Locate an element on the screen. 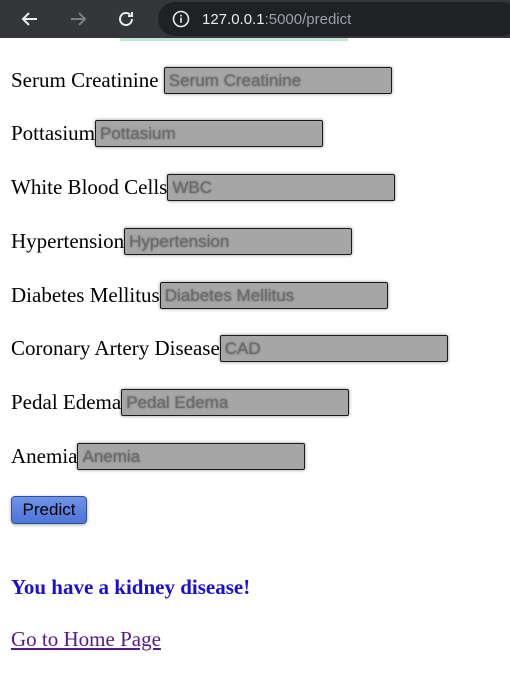 The width and height of the screenshot is (510, 688). diabetes-mellitus-input is located at coordinates (273, 295).